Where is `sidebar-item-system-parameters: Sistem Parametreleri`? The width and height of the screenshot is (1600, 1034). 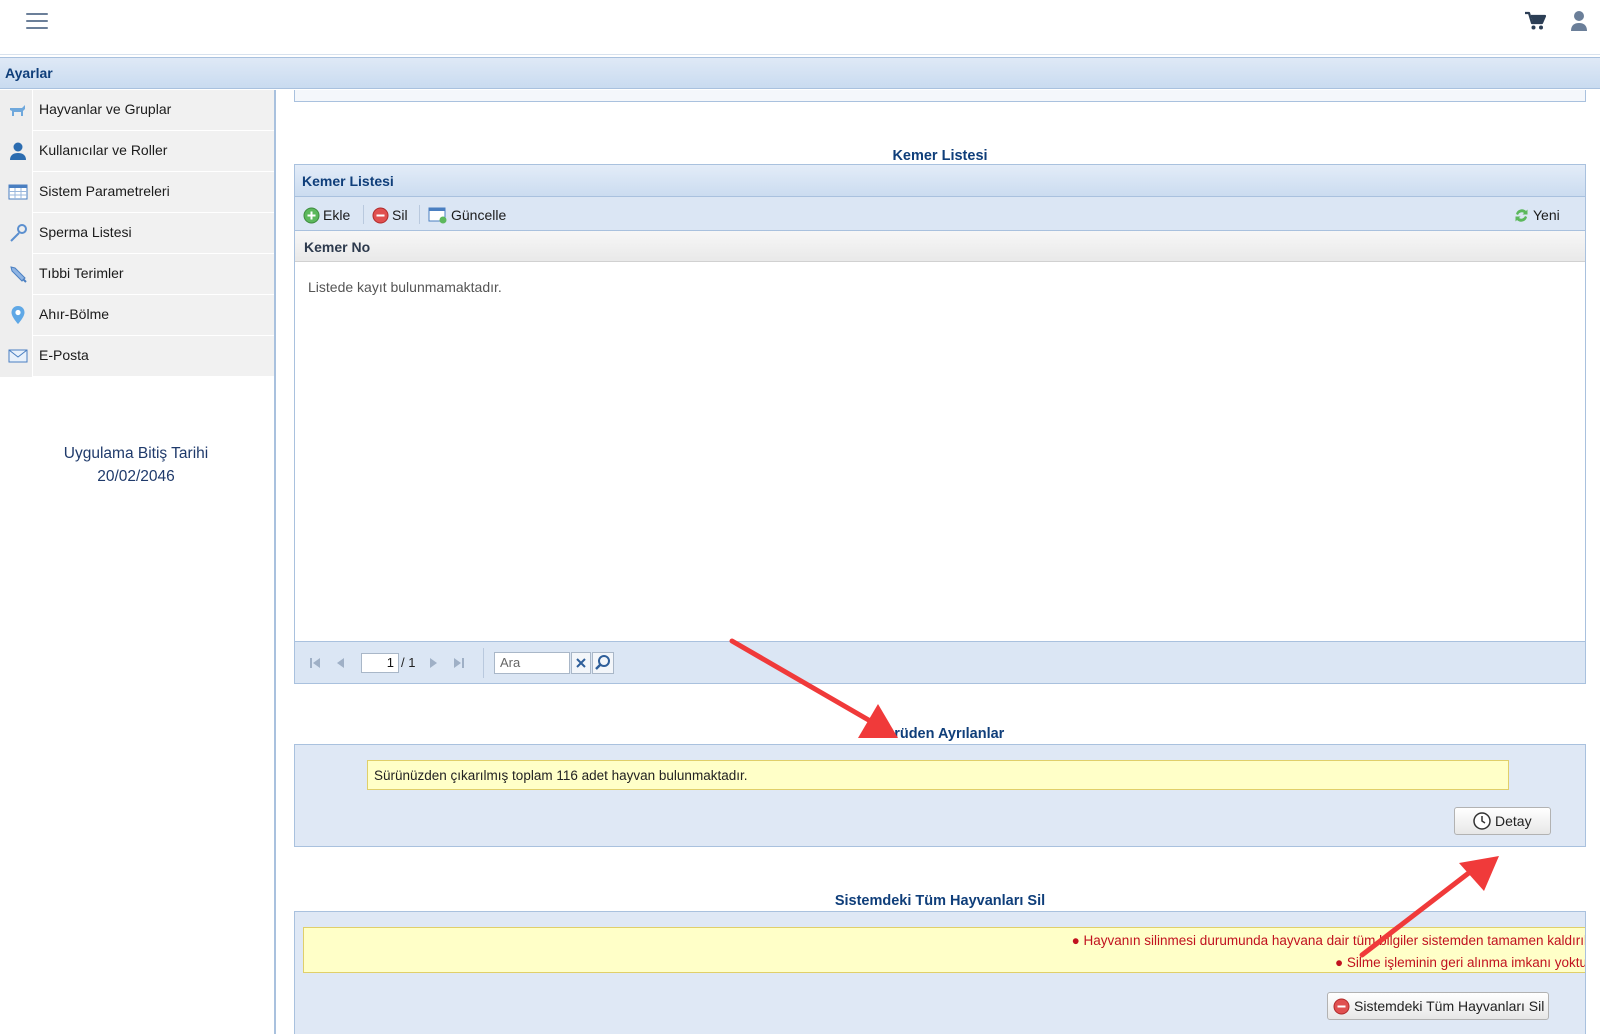
sidebar-item-system-parameters: Sistem Parametreleri is located at coordinates (137, 192).